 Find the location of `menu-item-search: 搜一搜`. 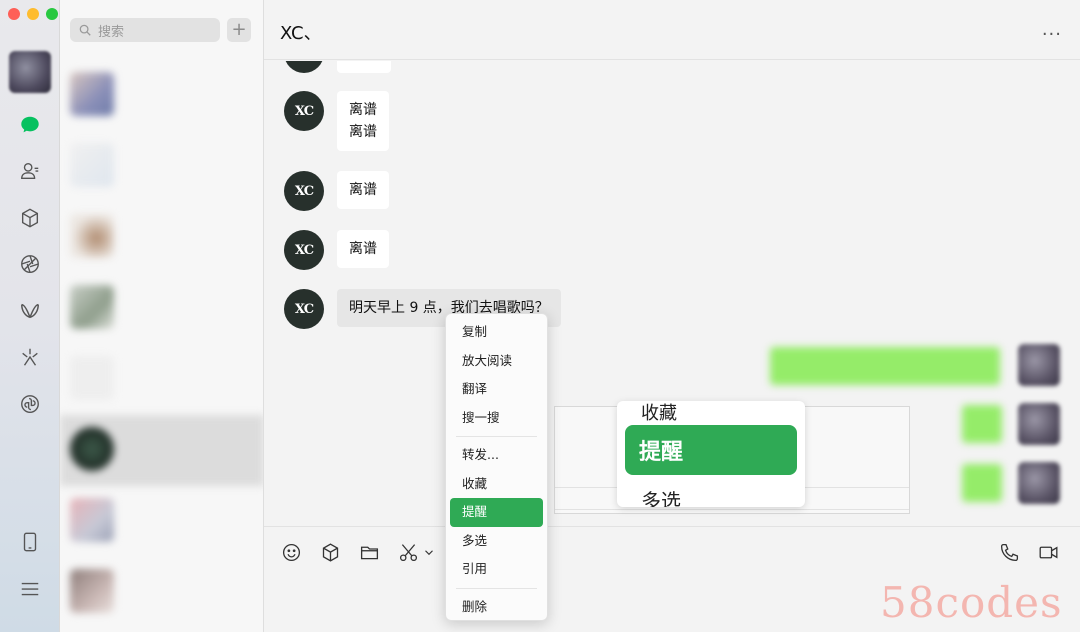

menu-item-search: 搜一搜 is located at coordinates (496, 418).